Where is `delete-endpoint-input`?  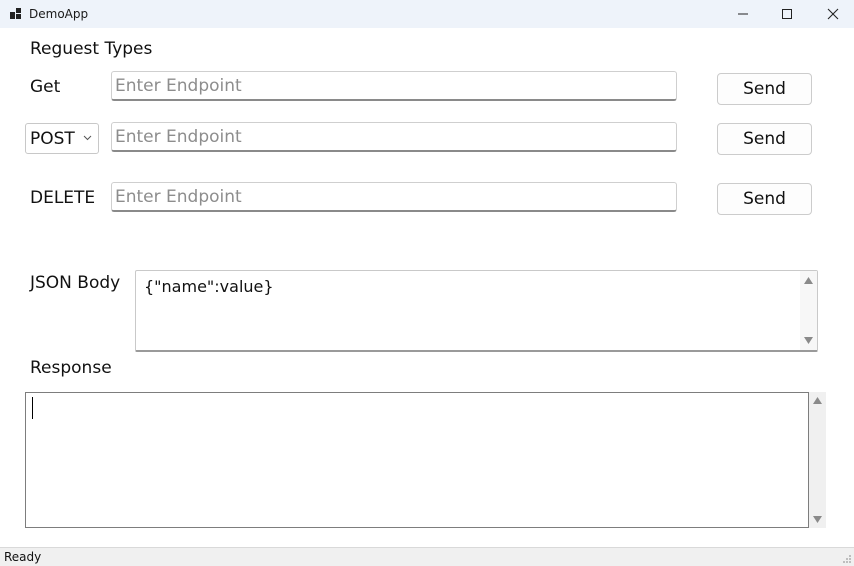 delete-endpoint-input is located at coordinates (394, 196).